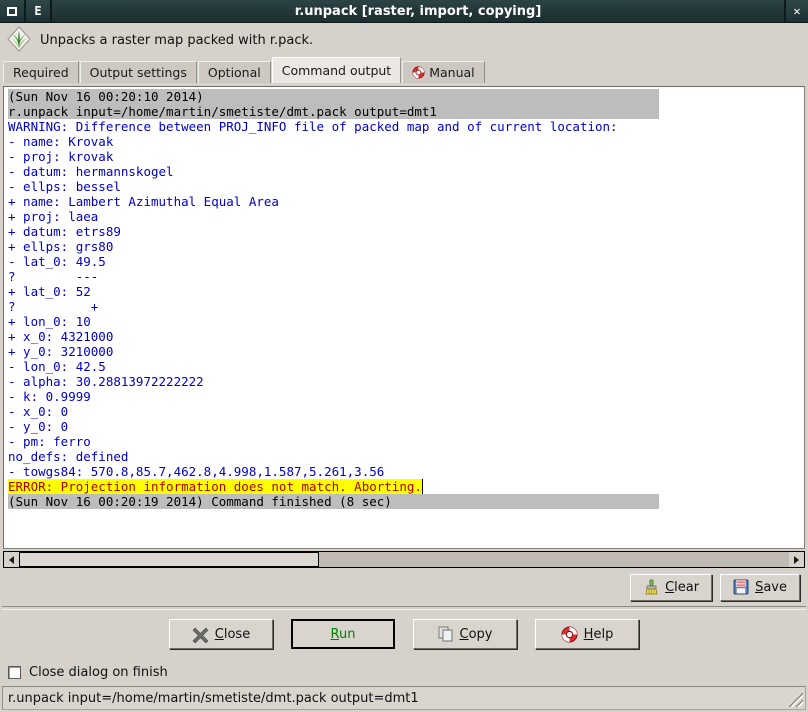  What do you see at coordinates (169, 559) in the screenshot?
I see `scrollbar-thumb` at bounding box center [169, 559].